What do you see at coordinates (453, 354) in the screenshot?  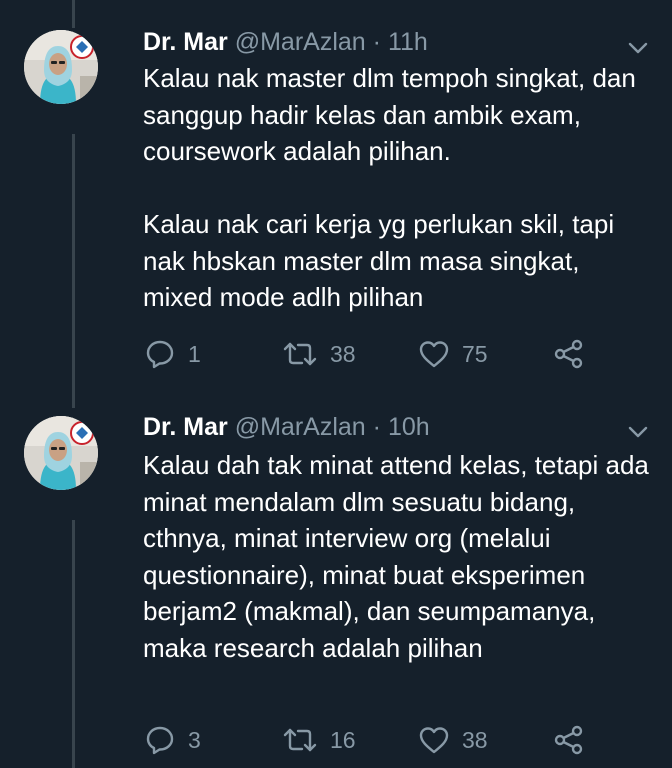 I see `like-button: 75` at bounding box center [453, 354].